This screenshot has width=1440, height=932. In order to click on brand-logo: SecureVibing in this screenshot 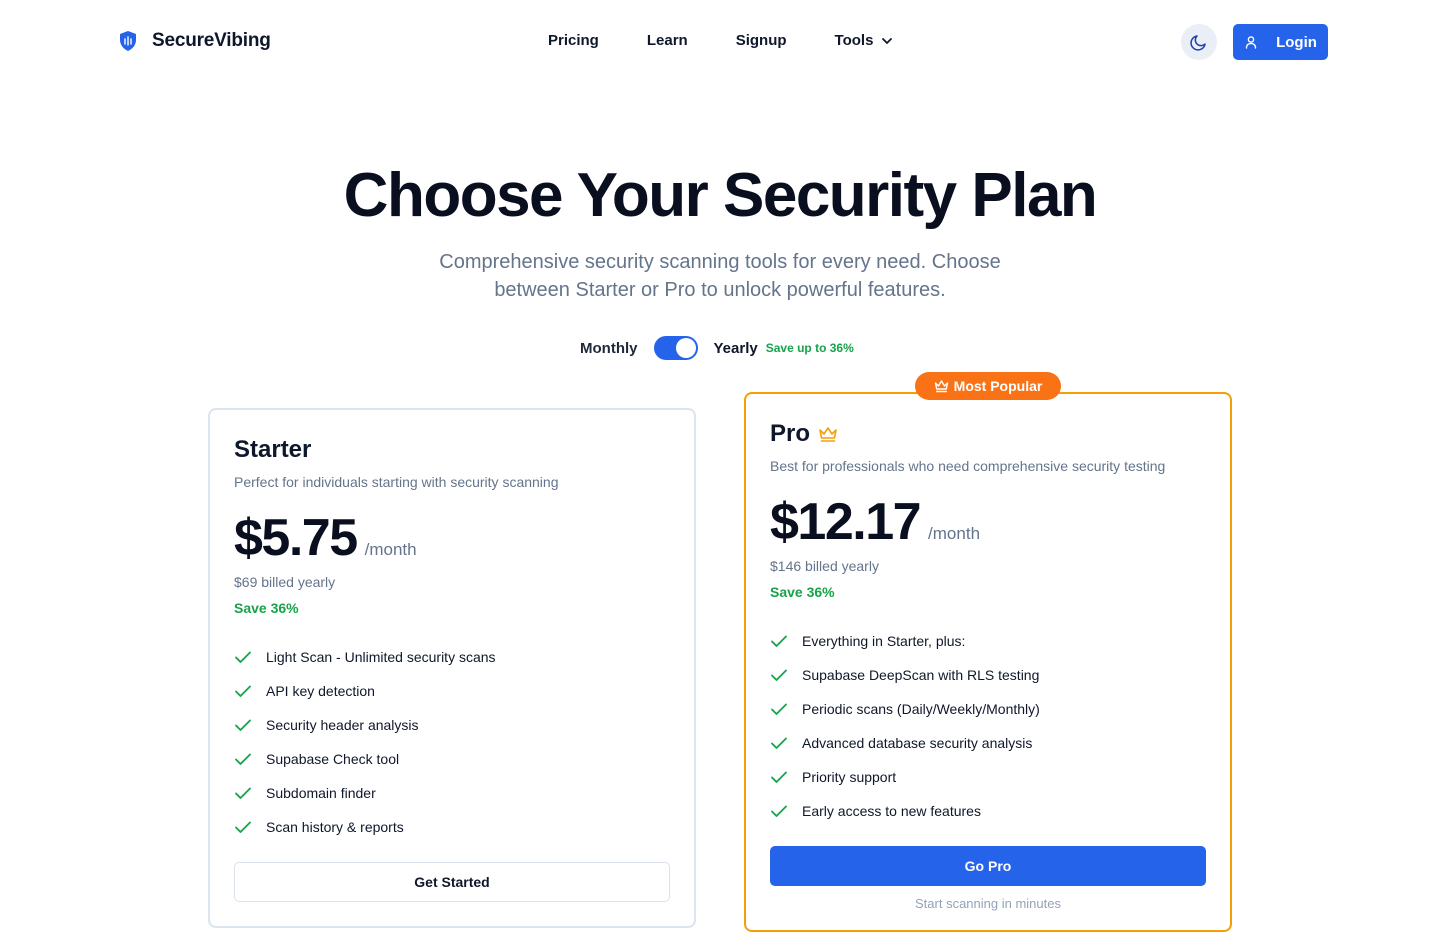, I will do `click(194, 41)`.